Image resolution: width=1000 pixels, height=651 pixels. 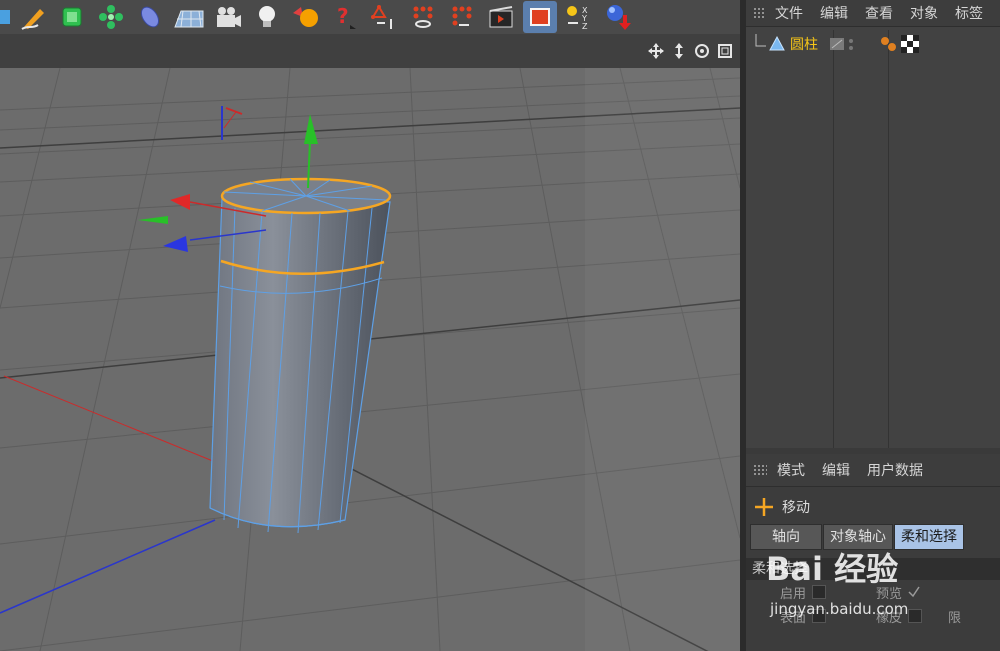 I want to click on menu-user-data: 用户数据, so click(x=895, y=470).